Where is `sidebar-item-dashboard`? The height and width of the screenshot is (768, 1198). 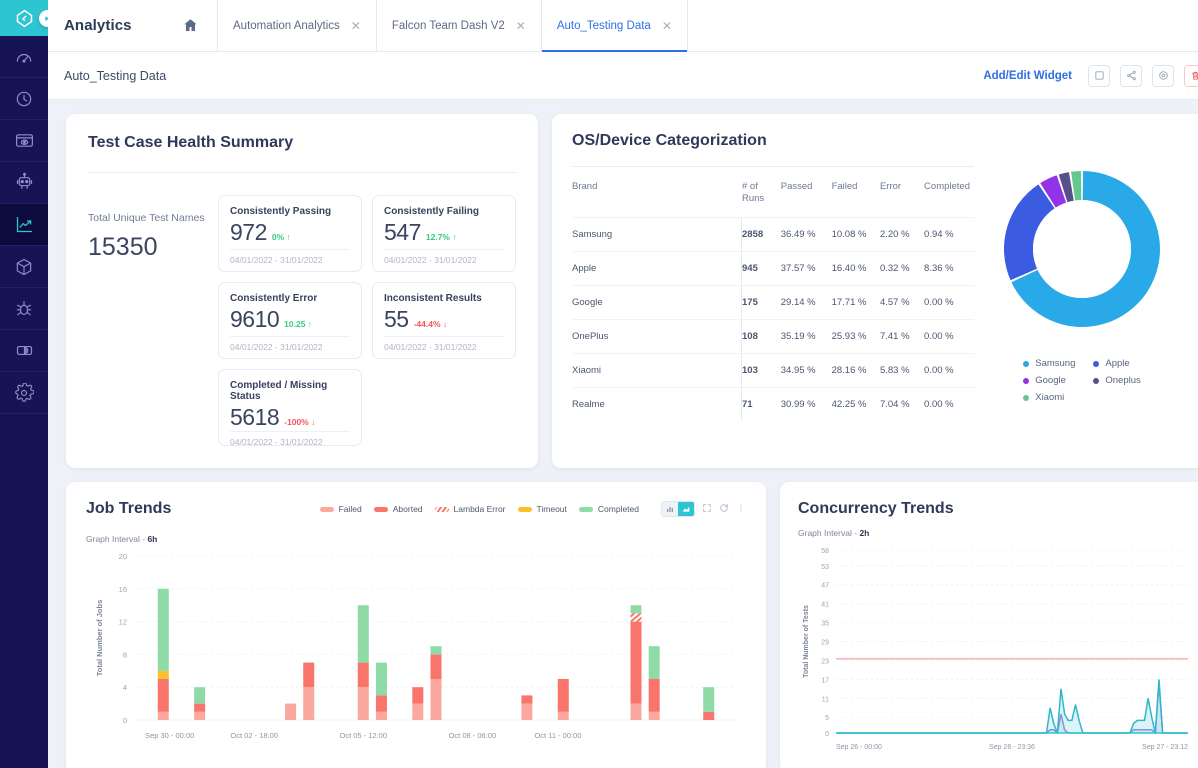 sidebar-item-dashboard is located at coordinates (24, 57).